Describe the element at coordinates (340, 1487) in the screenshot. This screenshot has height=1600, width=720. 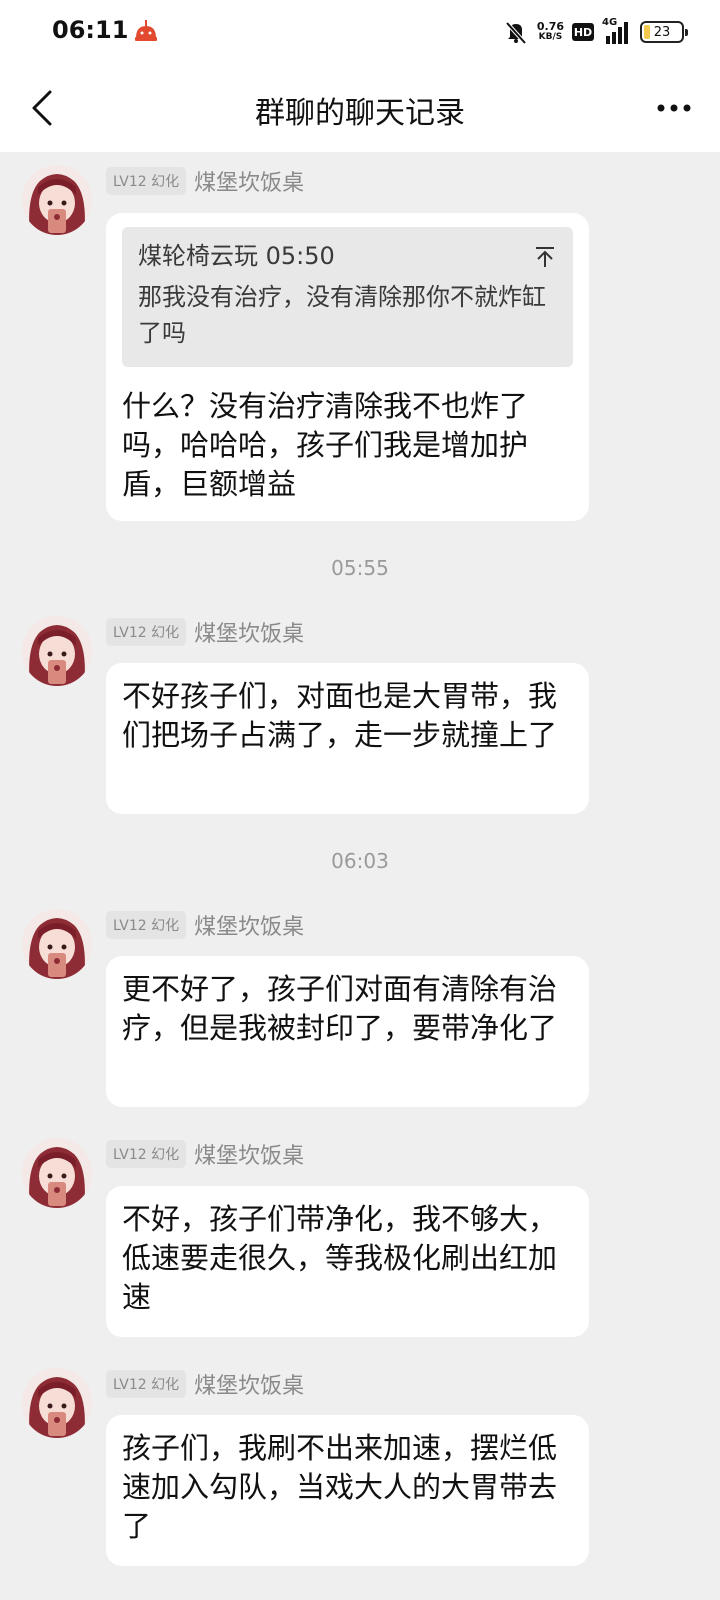
I see `message-text: 孩子们，我刷不出来加速，摆烂低速加入勾队，当戏大人的大胃带去了` at that location.